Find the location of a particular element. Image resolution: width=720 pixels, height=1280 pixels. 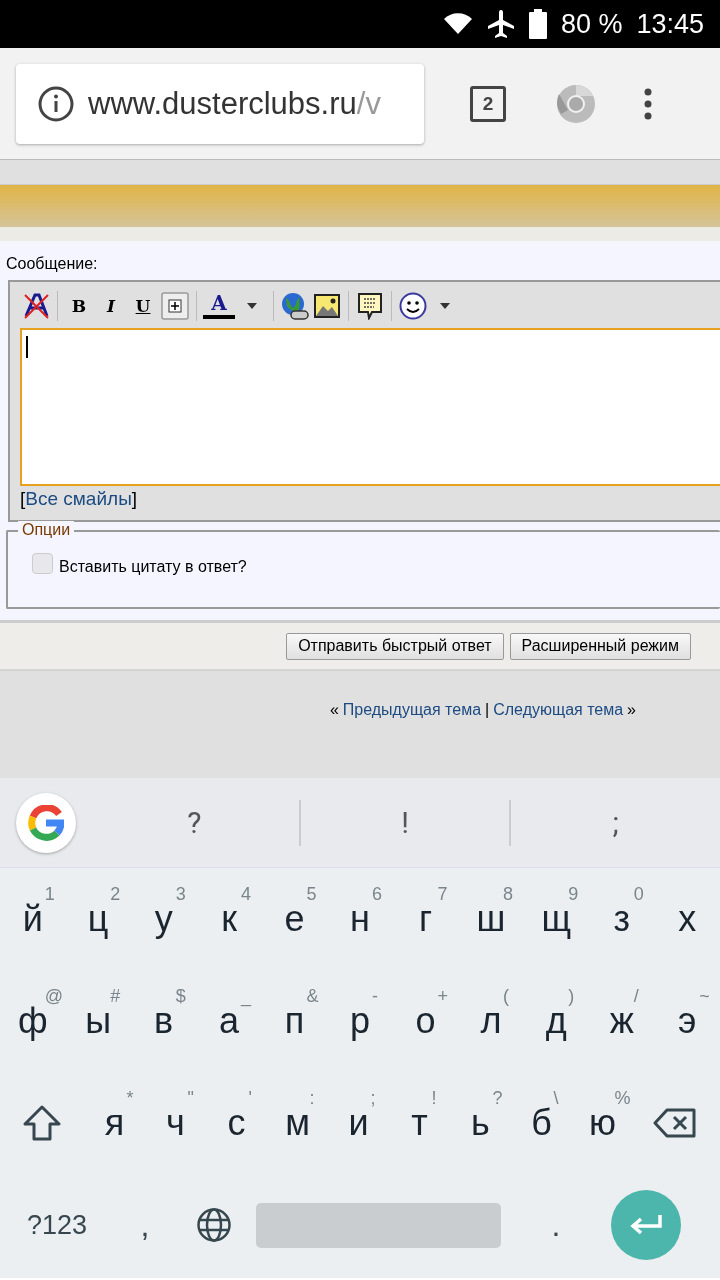

keyboard-key: я * is located at coordinates (114, 1123).